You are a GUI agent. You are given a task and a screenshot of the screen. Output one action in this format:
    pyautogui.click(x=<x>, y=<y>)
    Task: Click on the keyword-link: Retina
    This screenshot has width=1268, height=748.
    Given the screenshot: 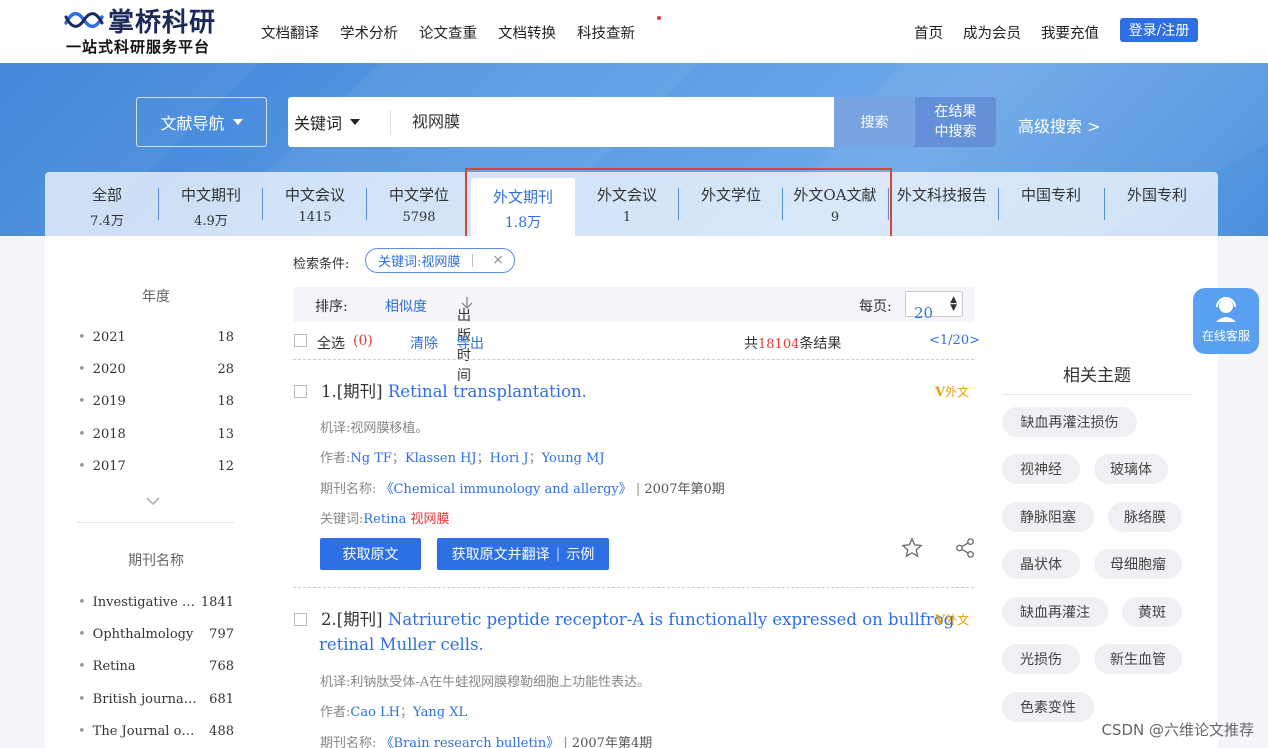 What is the action you would take?
    pyautogui.click(x=384, y=519)
    